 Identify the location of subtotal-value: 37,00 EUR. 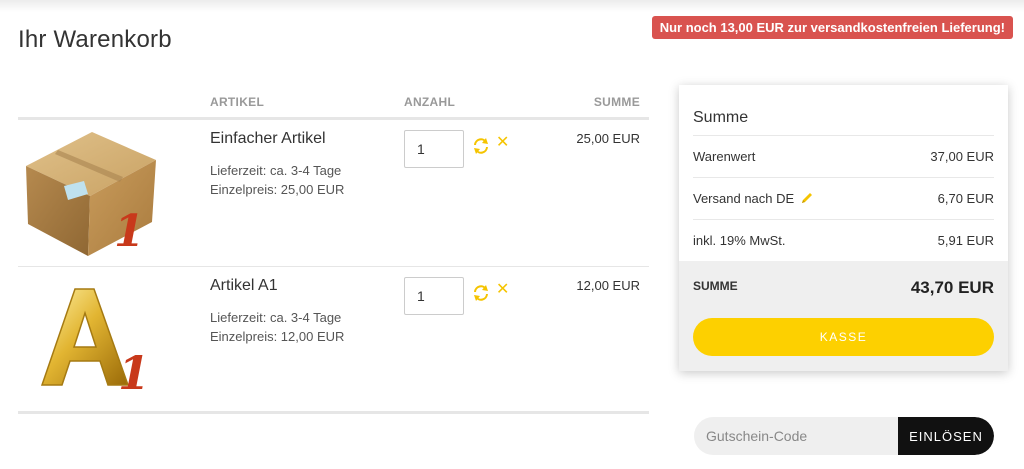
(962, 156).